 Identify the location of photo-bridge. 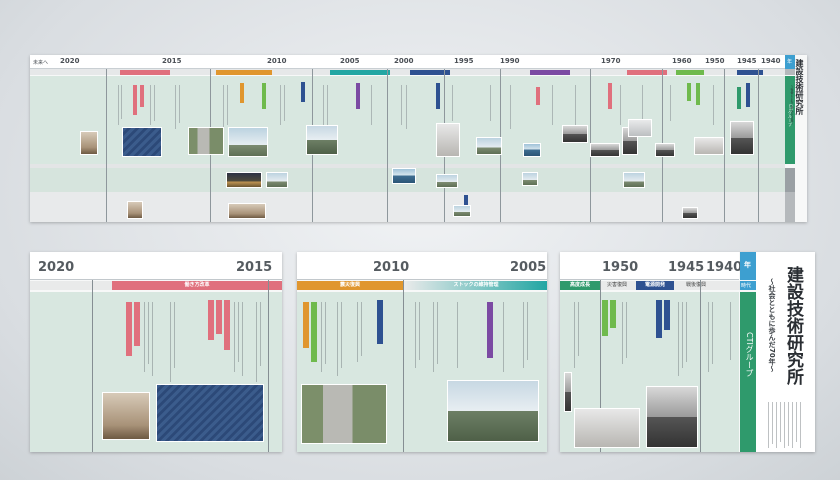
(322, 140).